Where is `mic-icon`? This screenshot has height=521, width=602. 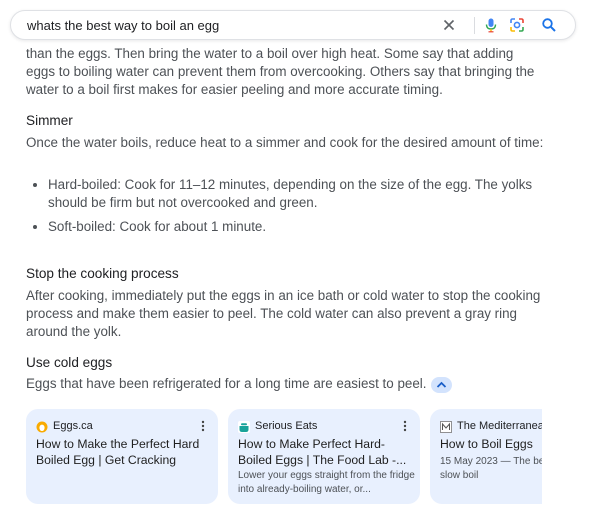 mic-icon is located at coordinates (491, 25).